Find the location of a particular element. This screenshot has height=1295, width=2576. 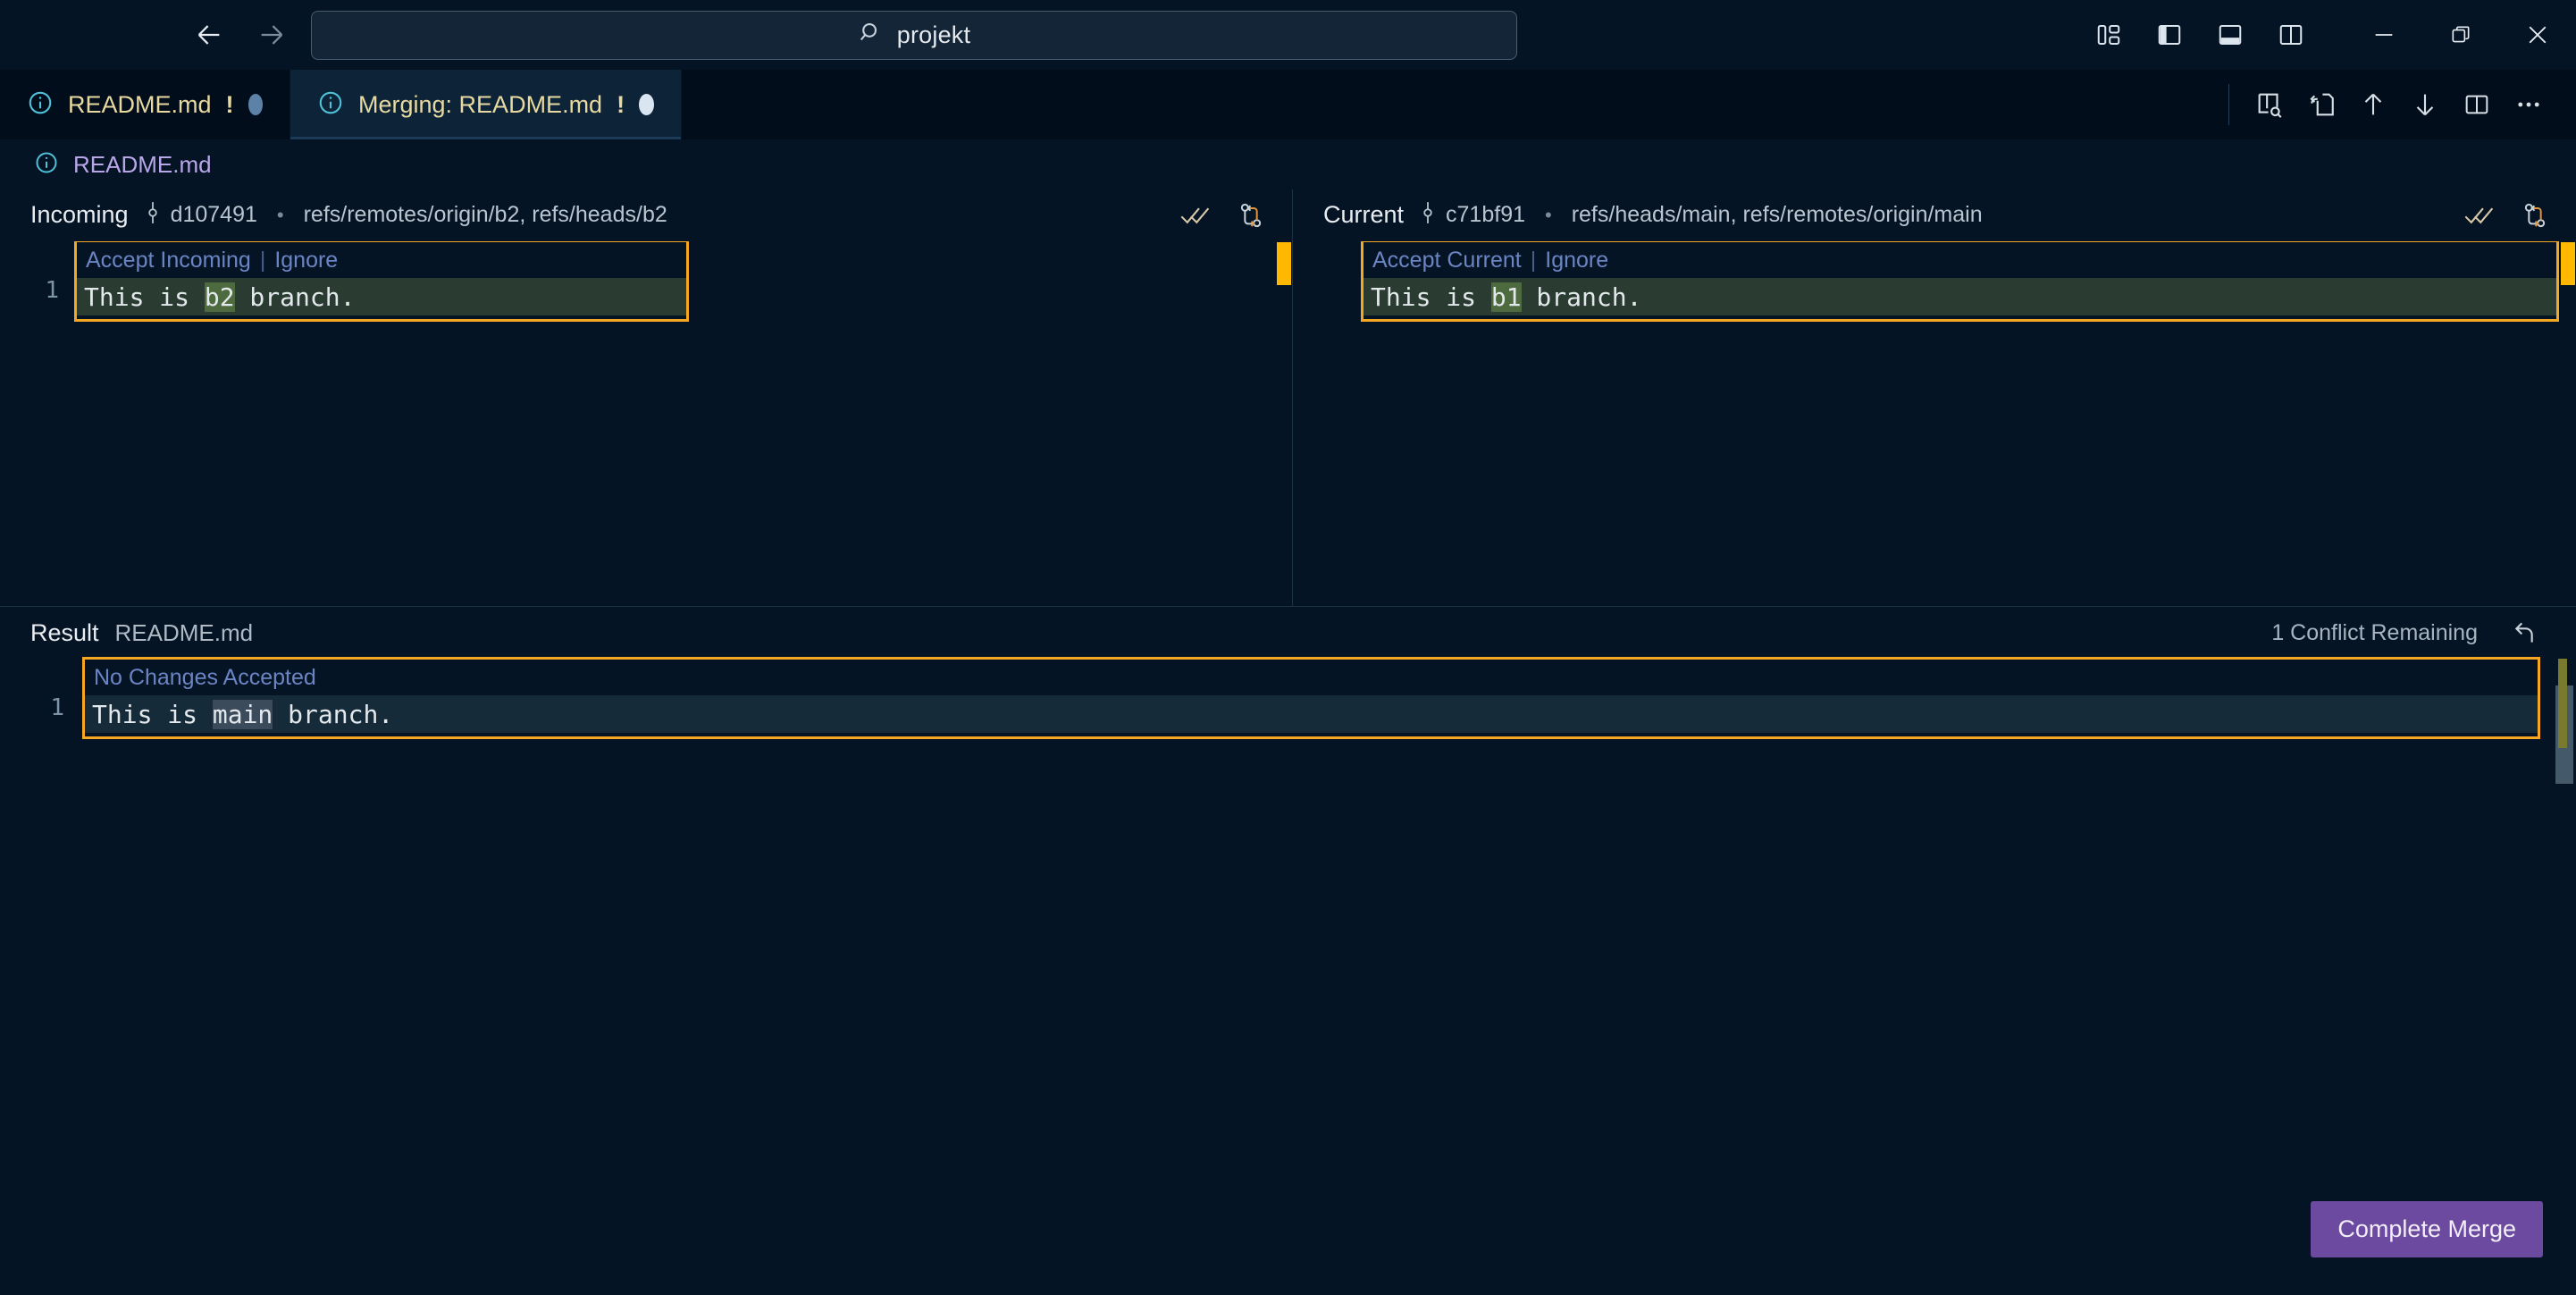

tab-label: README.md is located at coordinates (140, 104).